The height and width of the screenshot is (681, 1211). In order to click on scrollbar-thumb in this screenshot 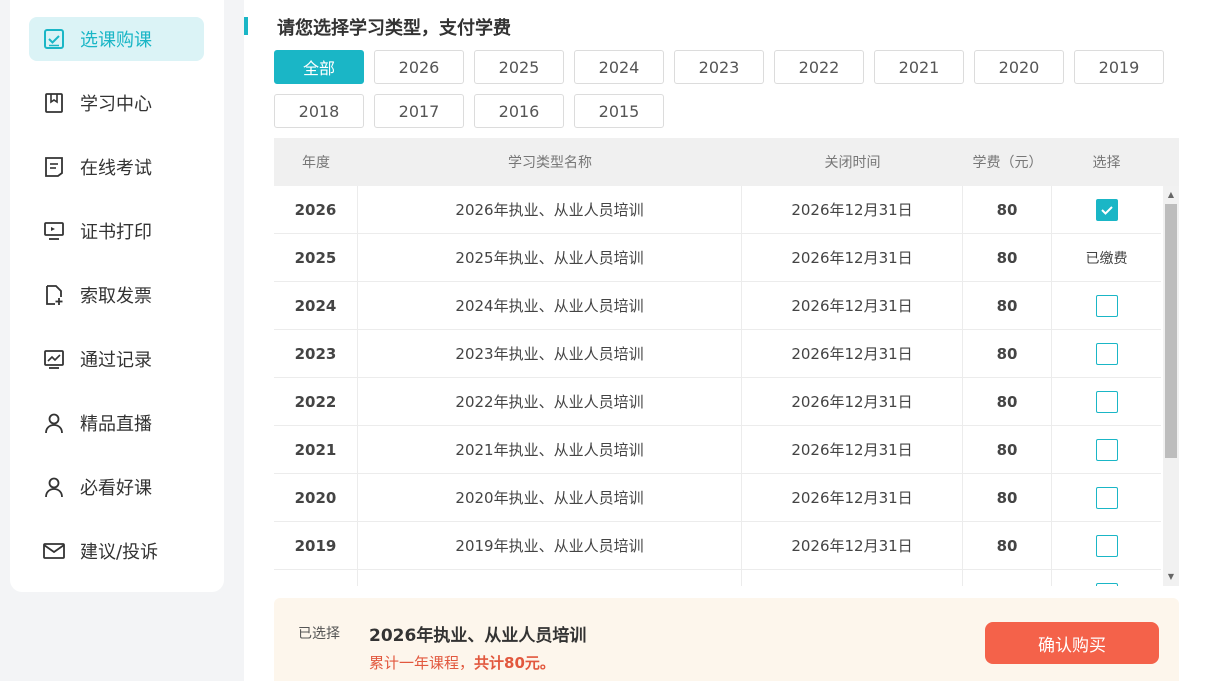, I will do `click(1171, 331)`.